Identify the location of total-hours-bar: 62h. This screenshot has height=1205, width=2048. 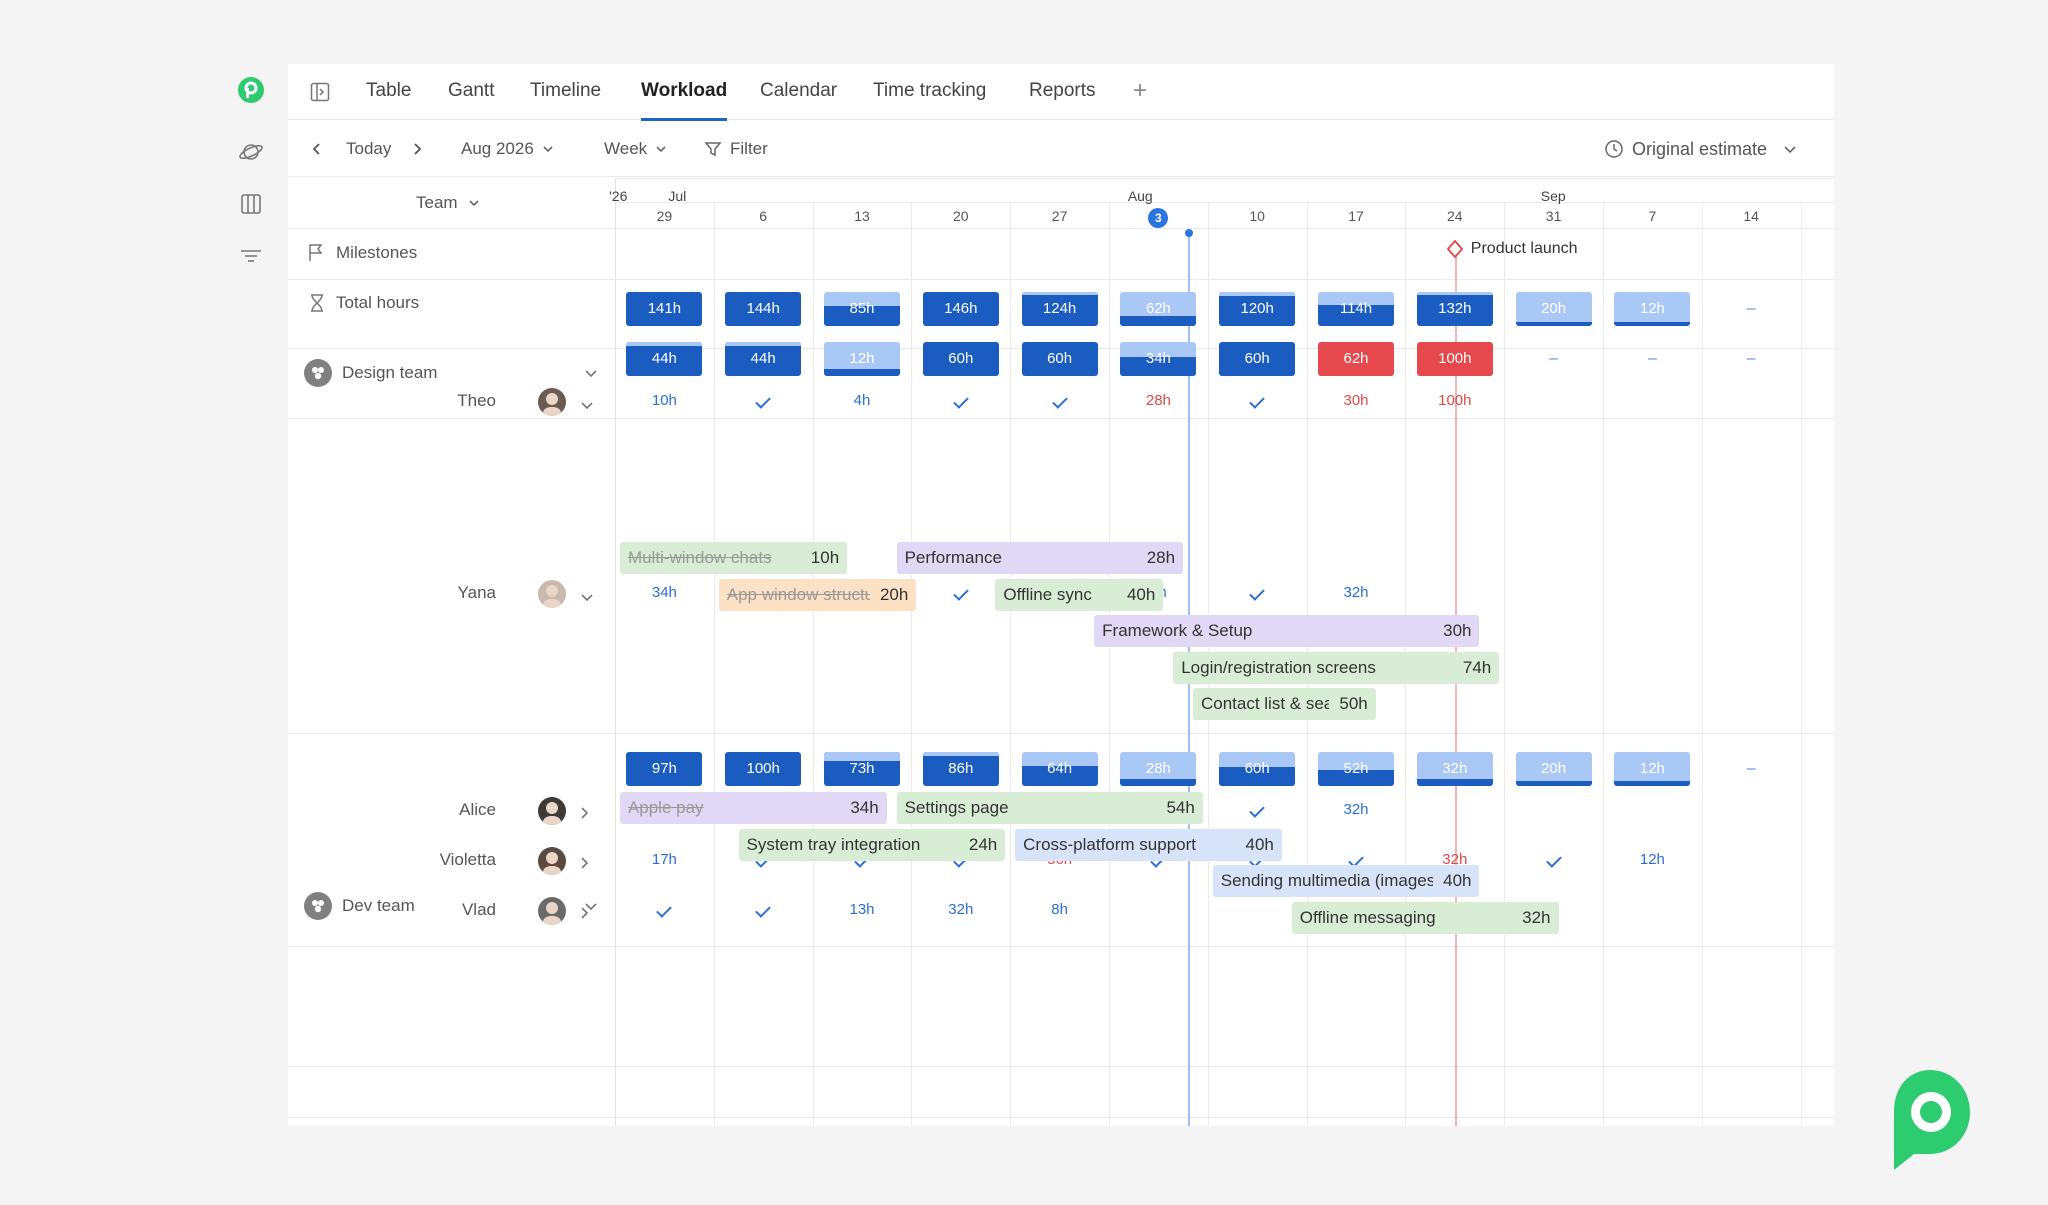
(1158, 309).